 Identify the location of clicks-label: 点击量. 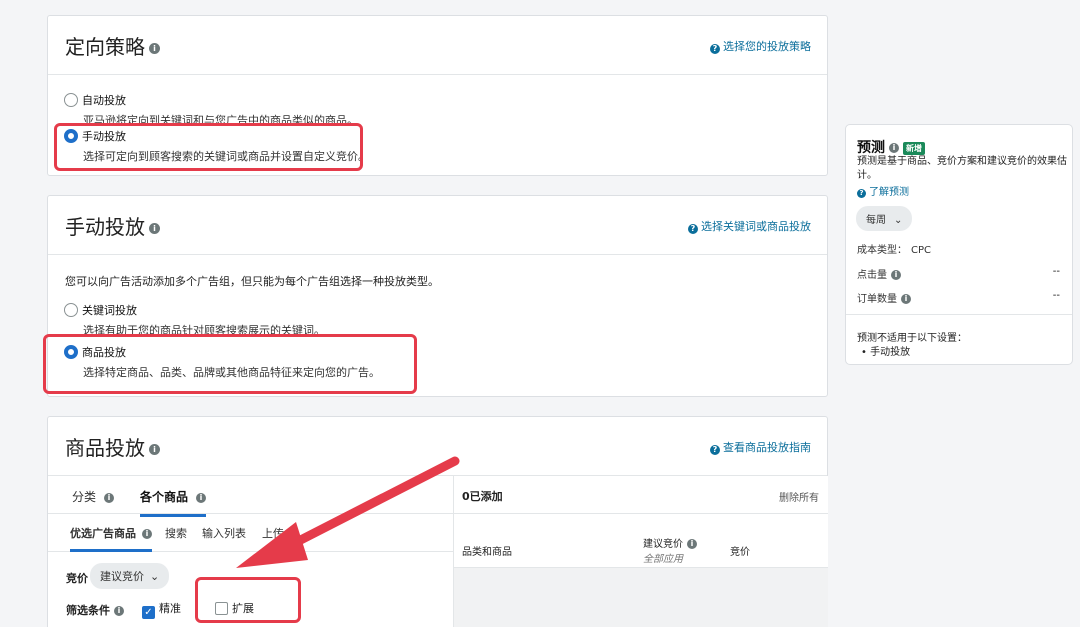
(872, 275).